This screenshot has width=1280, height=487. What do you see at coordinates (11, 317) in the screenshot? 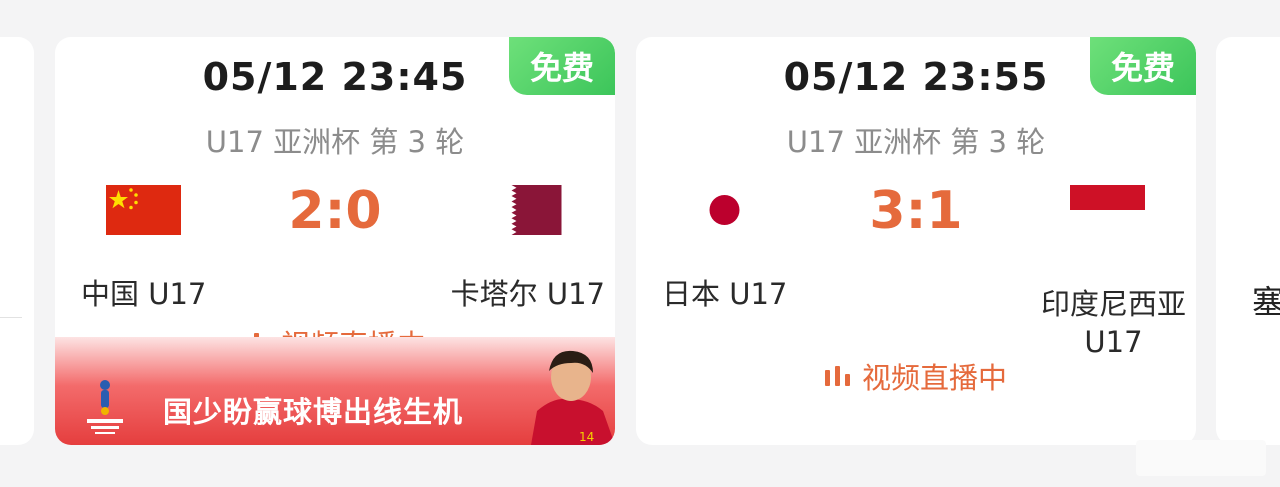
I see `divider` at bounding box center [11, 317].